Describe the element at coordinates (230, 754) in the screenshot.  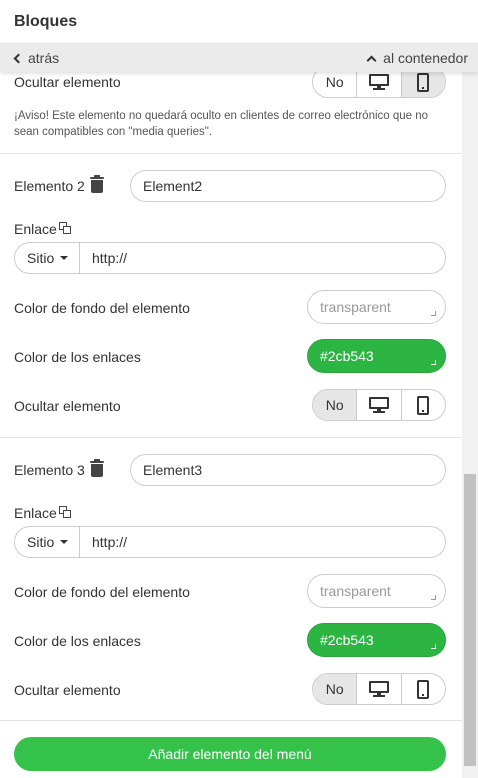
I see `add-menu-item-button: Añadir elemento del menú` at that location.